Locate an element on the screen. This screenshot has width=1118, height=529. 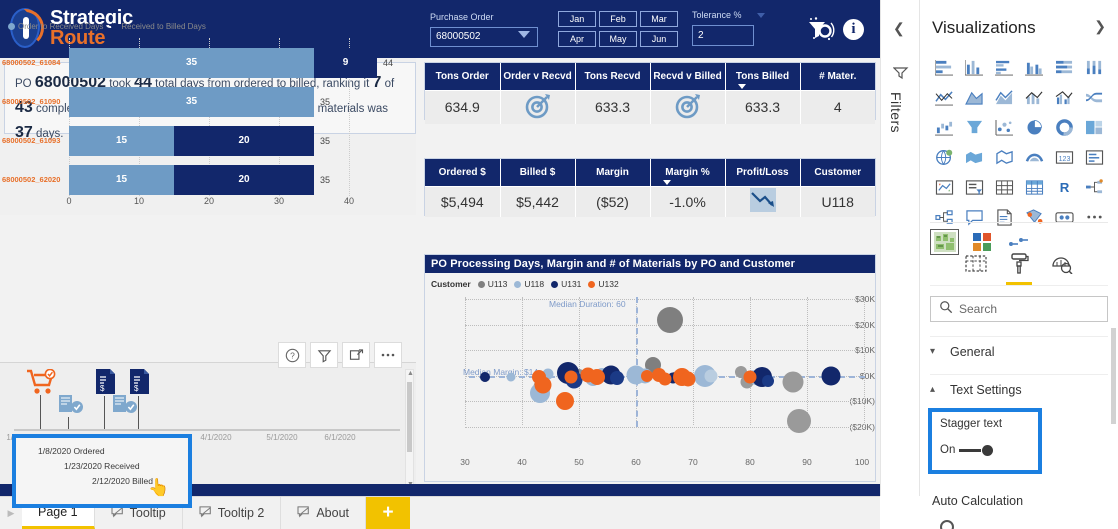
bar-segment-received-billed-1: 9 is located at coordinates (345, 63).